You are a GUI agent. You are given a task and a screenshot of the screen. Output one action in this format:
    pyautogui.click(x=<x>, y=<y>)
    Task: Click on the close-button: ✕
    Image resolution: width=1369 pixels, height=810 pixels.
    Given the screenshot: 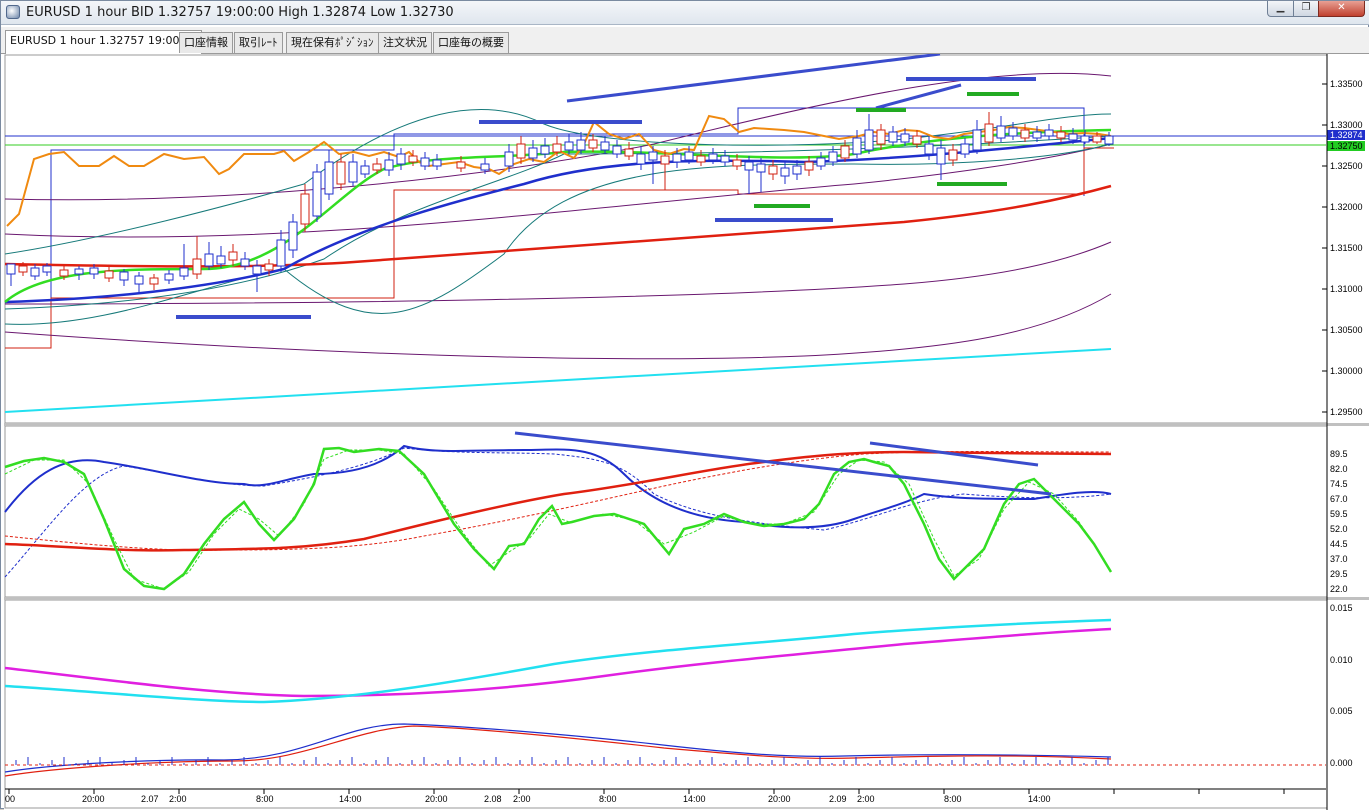 What is the action you would take?
    pyautogui.click(x=1341, y=9)
    